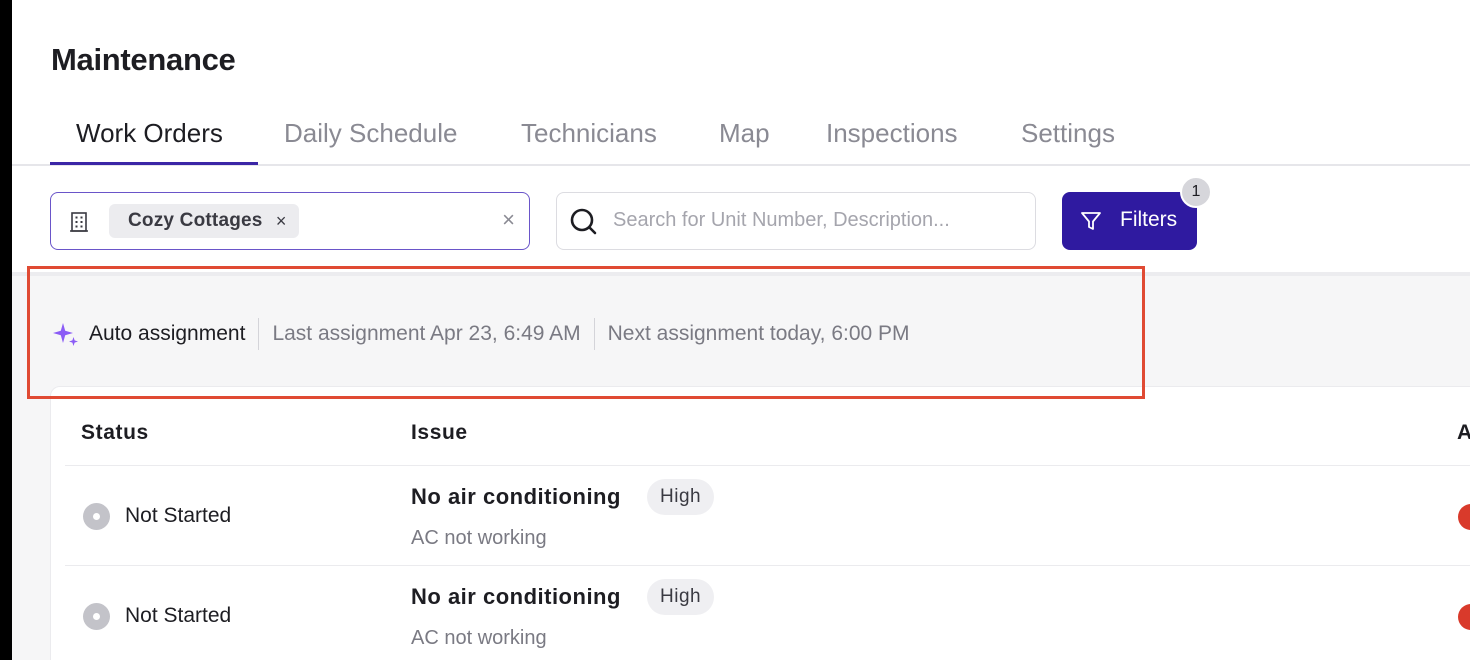 Image resolution: width=1470 pixels, height=660 pixels. What do you see at coordinates (583, 221) in the screenshot?
I see `search-icon` at bounding box center [583, 221].